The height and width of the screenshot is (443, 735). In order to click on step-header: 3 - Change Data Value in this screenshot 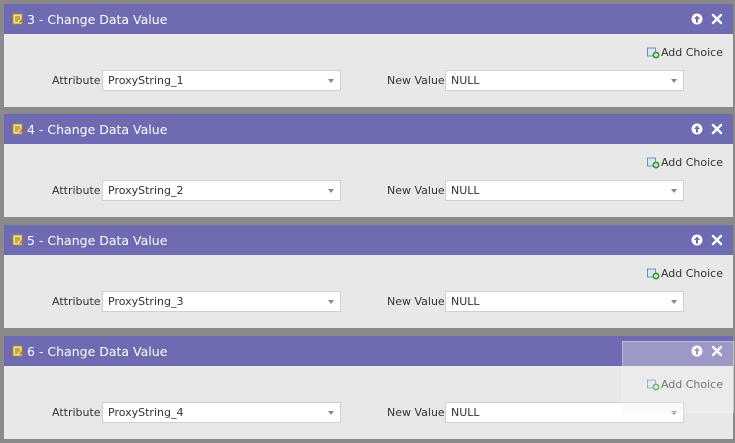, I will do `click(368, 19)`.